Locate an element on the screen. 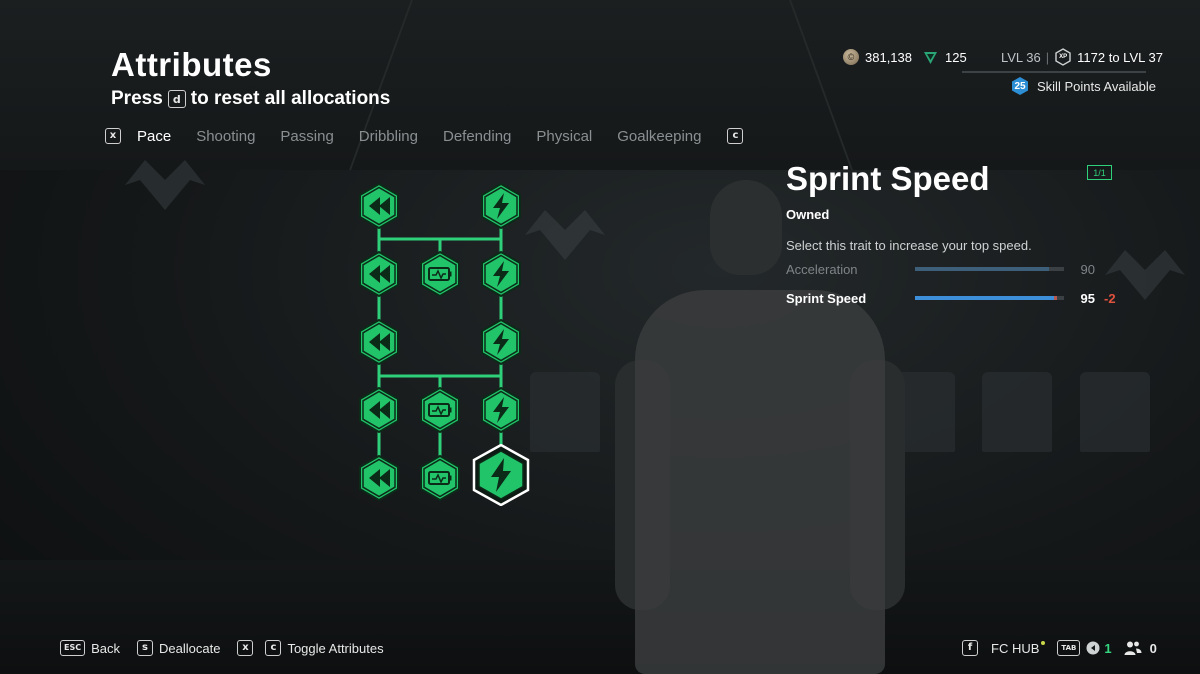  toggle-key-next: c is located at coordinates (273, 648).